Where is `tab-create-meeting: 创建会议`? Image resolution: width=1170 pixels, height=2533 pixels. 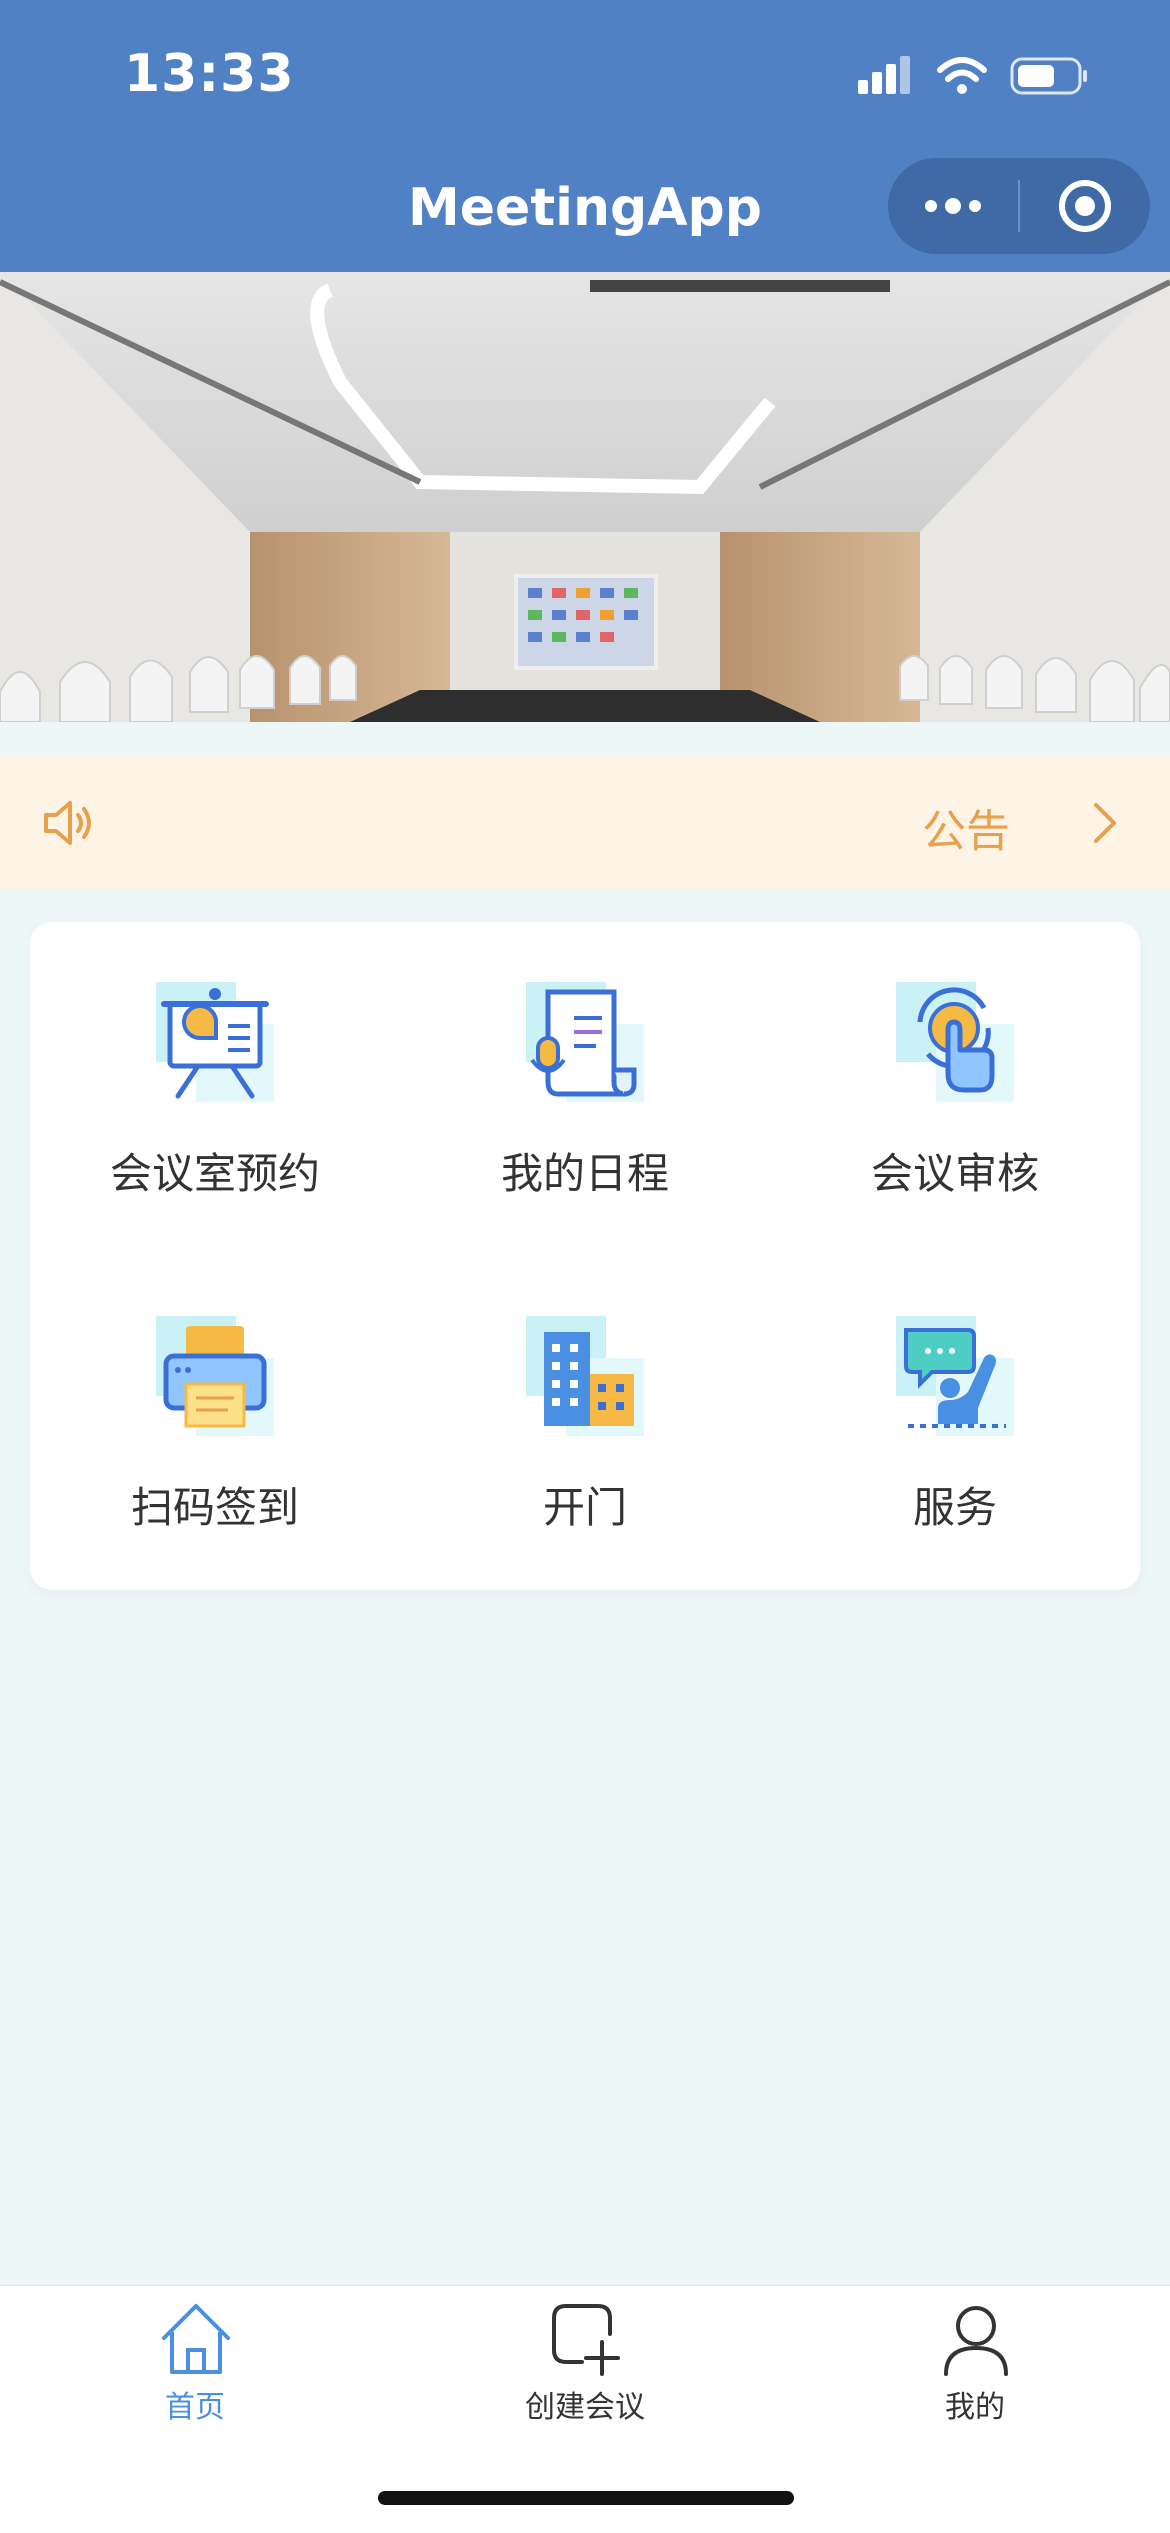
tab-create-meeting: 创建会议 is located at coordinates (585, 2356).